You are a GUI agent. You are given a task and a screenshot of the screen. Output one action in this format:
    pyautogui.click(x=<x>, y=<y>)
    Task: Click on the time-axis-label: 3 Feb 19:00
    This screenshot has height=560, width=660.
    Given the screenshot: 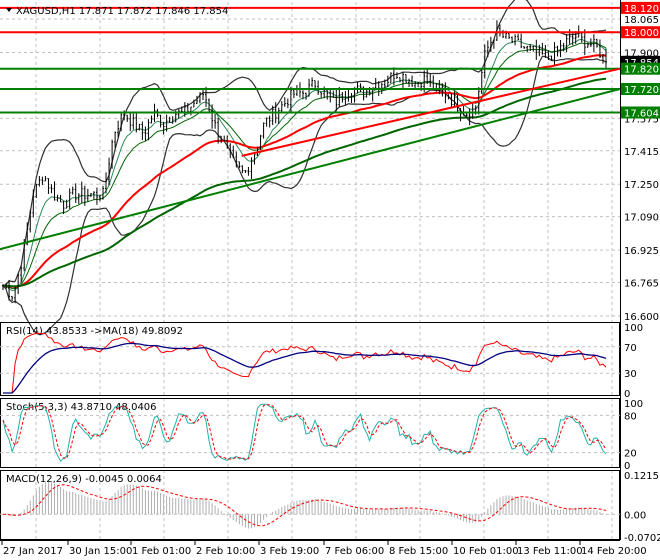 What is the action you would take?
    pyautogui.click(x=289, y=551)
    